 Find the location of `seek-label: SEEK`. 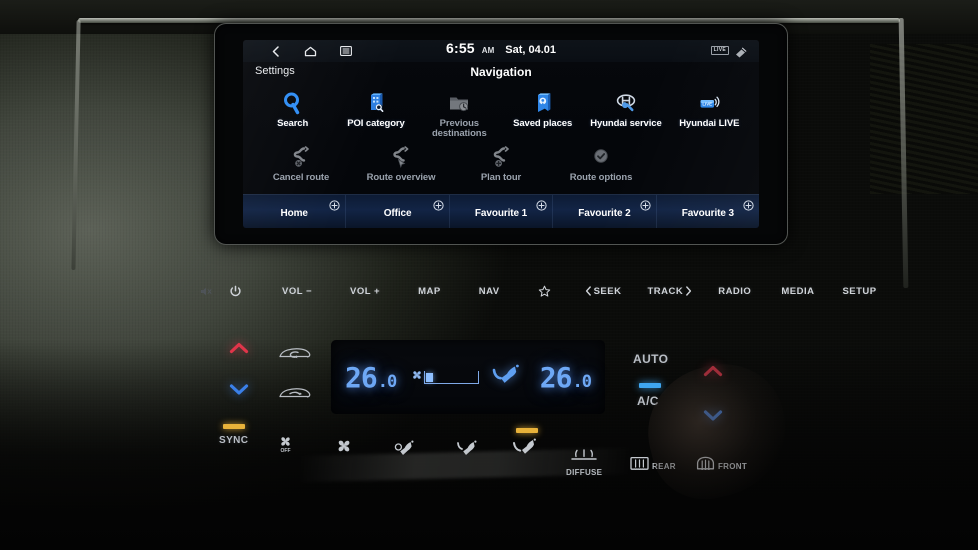

seek-label: SEEK is located at coordinates (607, 291).